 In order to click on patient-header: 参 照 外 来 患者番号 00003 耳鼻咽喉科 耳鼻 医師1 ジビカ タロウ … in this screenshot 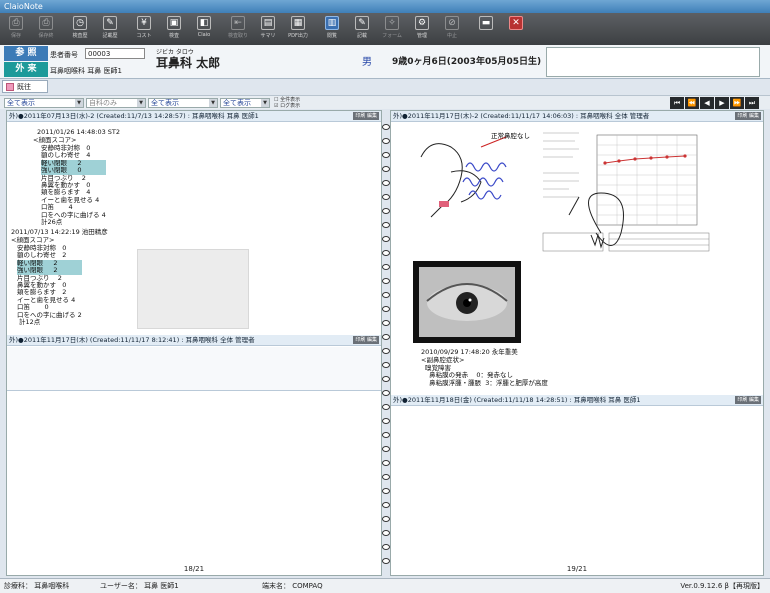, I will do `click(385, 62)`.